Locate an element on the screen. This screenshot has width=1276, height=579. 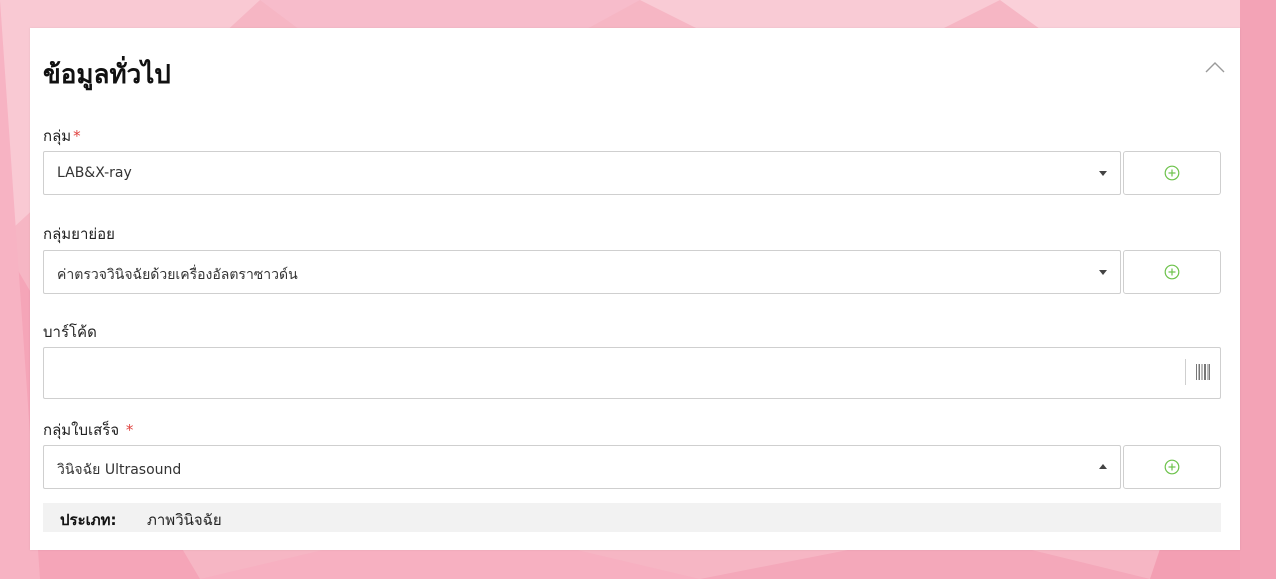
receipt-group-select: วินิจฉัย Ultrasound is located at coordinates (582, 467).